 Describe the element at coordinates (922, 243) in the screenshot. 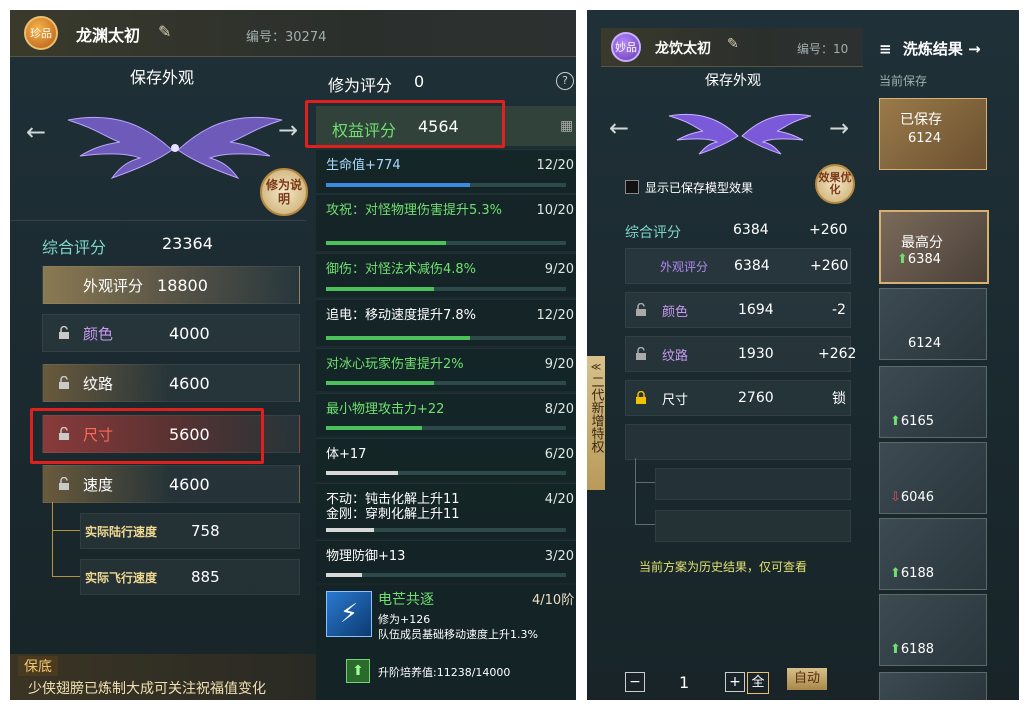

I see `highest-label: 最高分` at that location.